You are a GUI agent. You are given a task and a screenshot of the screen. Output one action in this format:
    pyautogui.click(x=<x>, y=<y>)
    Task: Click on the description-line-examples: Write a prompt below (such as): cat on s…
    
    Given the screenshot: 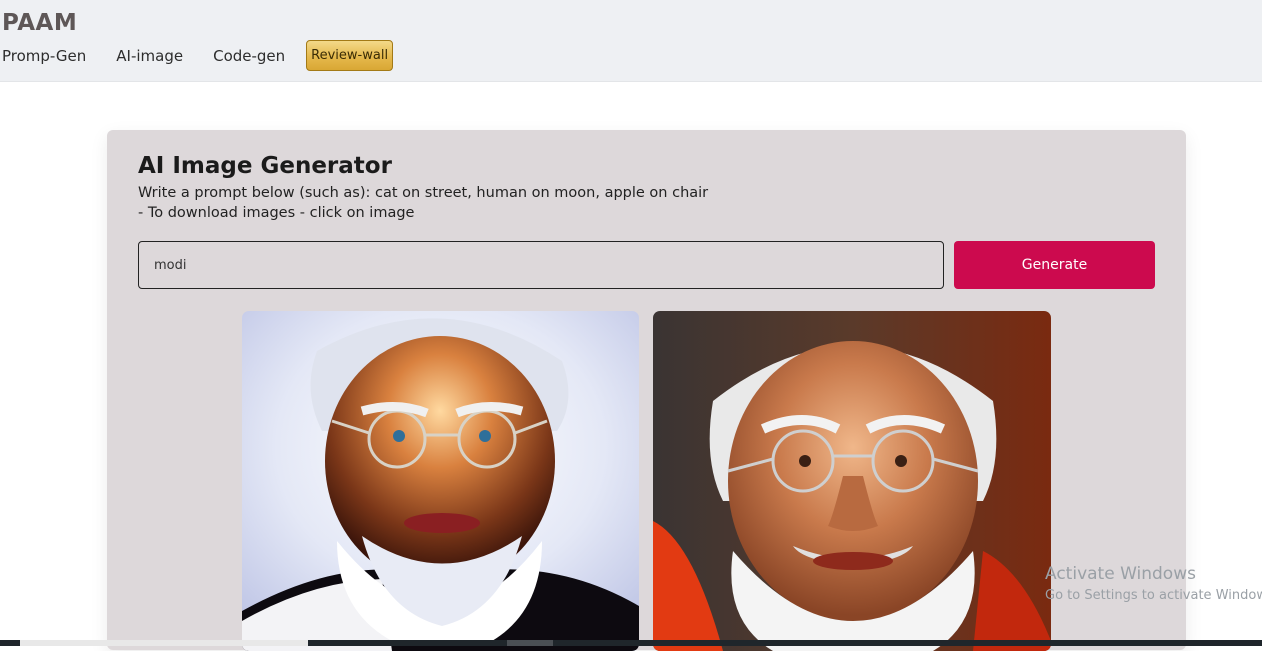 What is the action you would take?
    pyautogui.click(x=423, y=193)
    